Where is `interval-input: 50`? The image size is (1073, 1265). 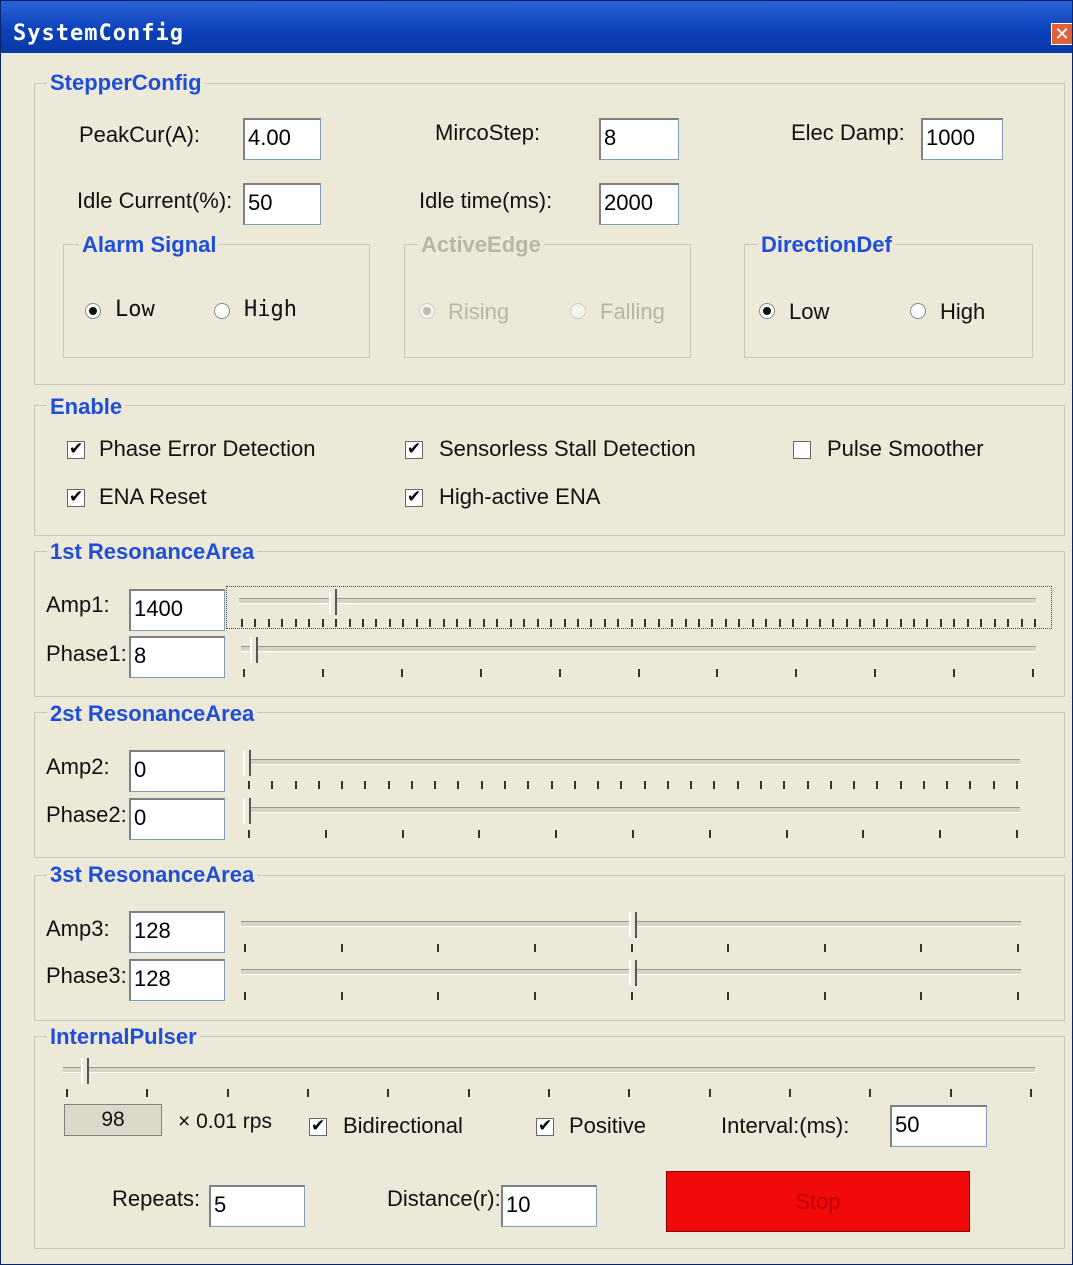 interval-input: 50 is located at coordinates (938, 1126).